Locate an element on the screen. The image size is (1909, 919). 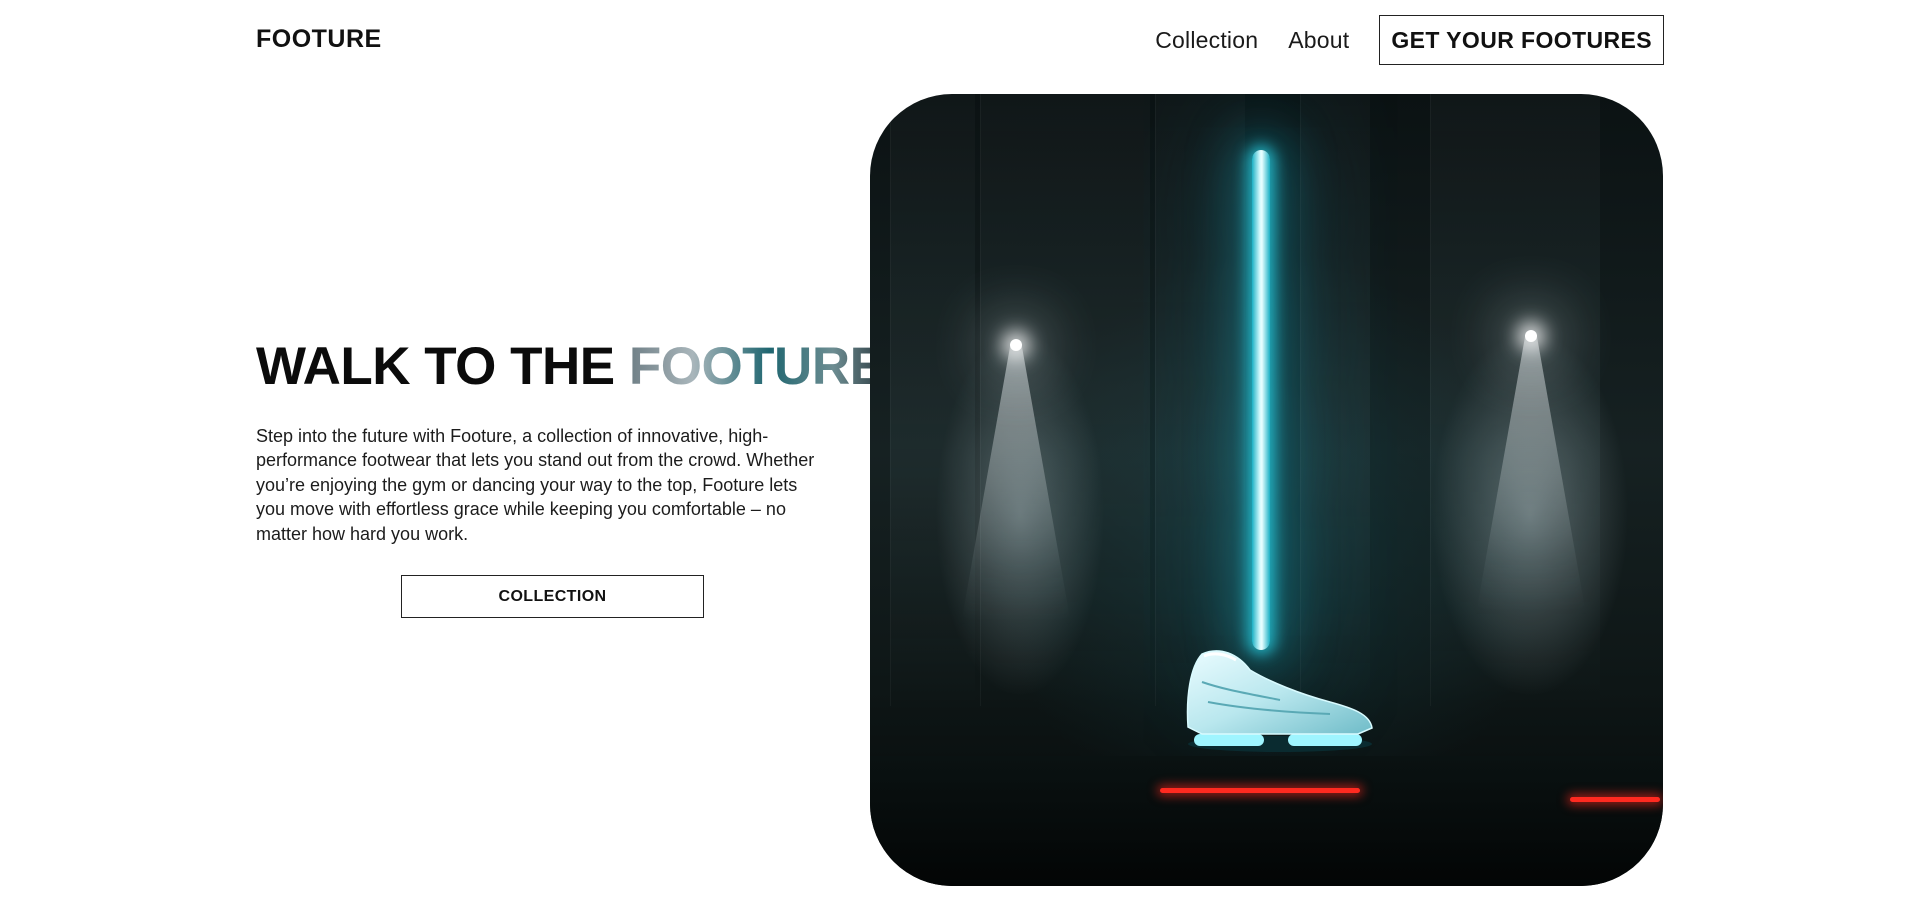
wall-panel-left is located at coordinates (932, 400).